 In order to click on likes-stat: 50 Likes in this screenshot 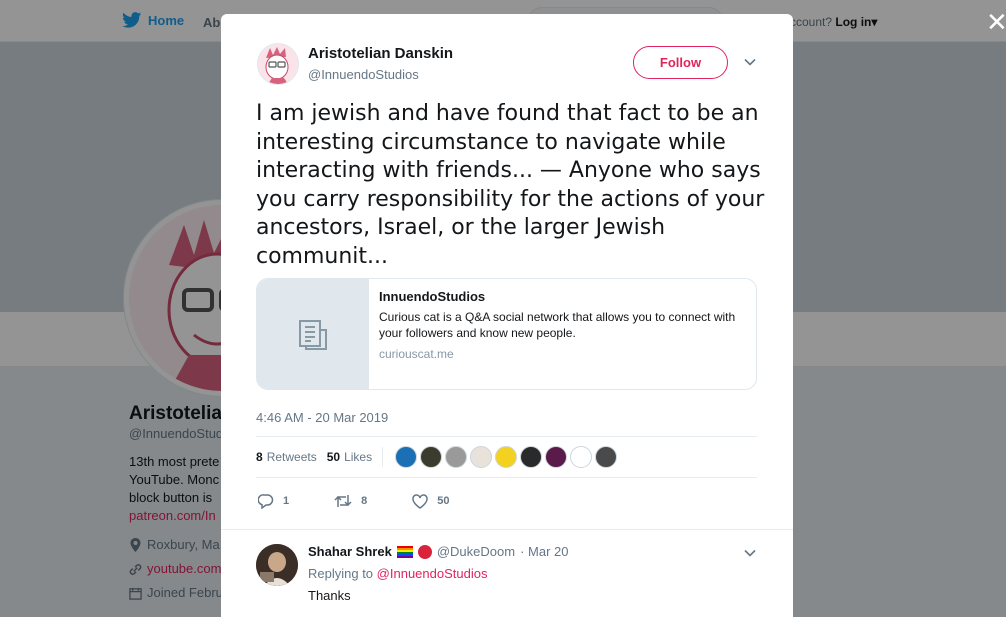, I will do `click(349, 457)`.